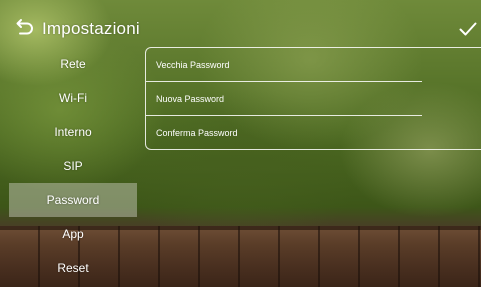  Describe the element at coordinates (193, 65) in the screenshot. I see `old-password-placeholder: Vecchia Password` at that location.